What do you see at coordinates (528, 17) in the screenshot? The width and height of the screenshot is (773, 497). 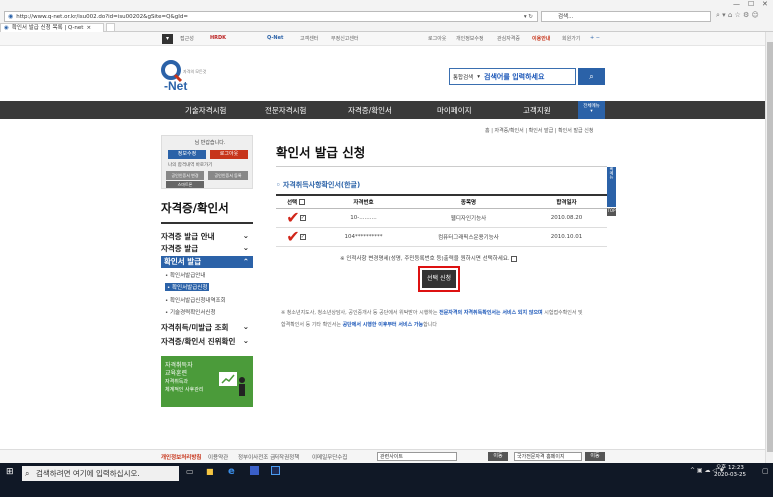 I see `refresh-icon: ▾ ↻` at bounding box center [528, 17].